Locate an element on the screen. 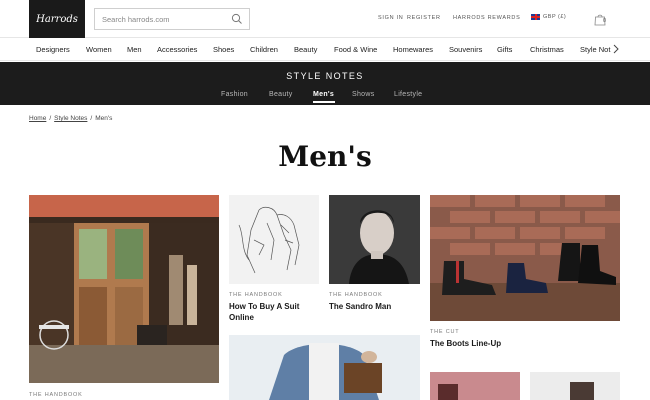 The image size is (650, 400). sign-in-link: SIGN IN is located at coordinates (390, 18).